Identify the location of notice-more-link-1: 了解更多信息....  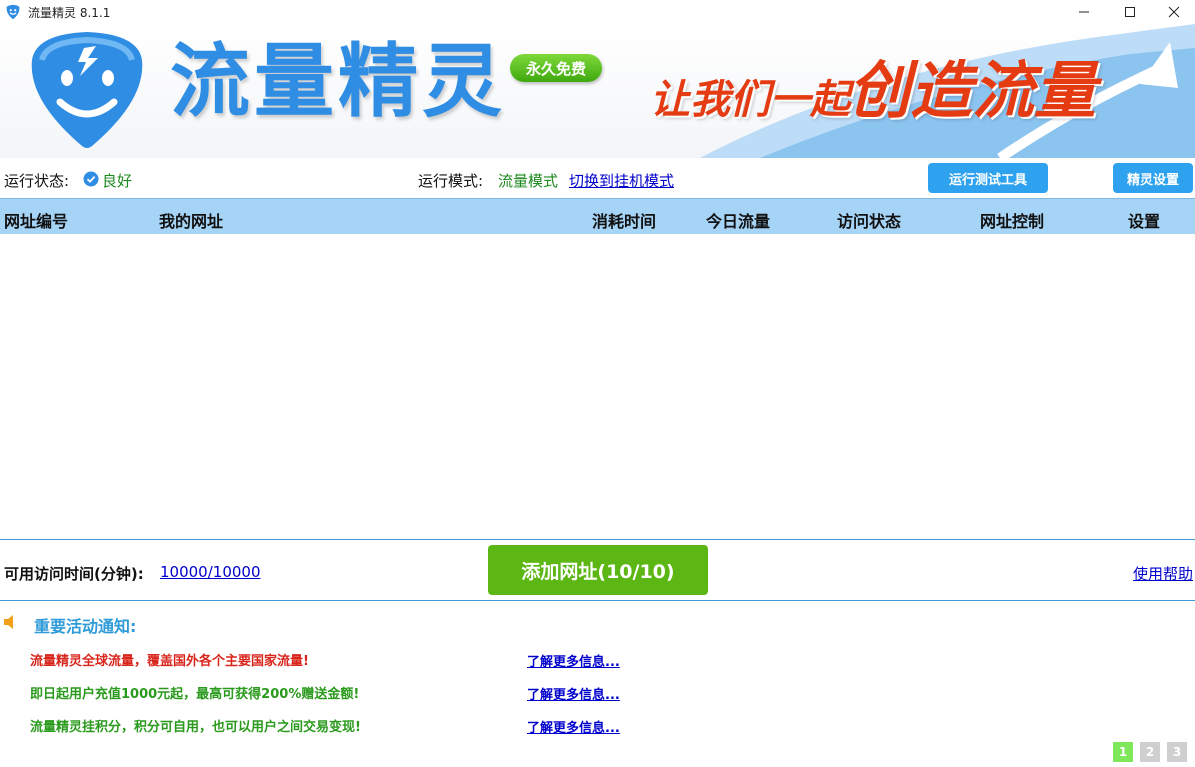
(573, 660).